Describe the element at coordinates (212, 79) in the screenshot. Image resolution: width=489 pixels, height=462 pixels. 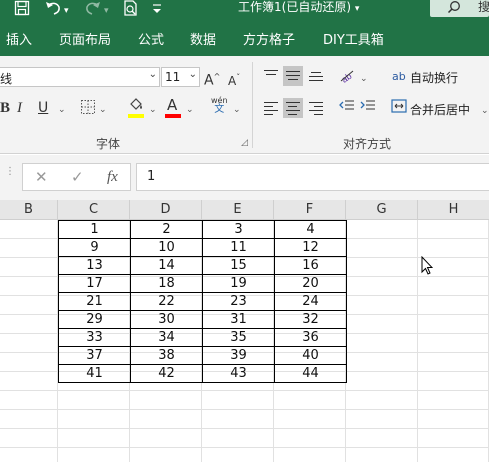
I see `grow-font-button: A^` at that location.